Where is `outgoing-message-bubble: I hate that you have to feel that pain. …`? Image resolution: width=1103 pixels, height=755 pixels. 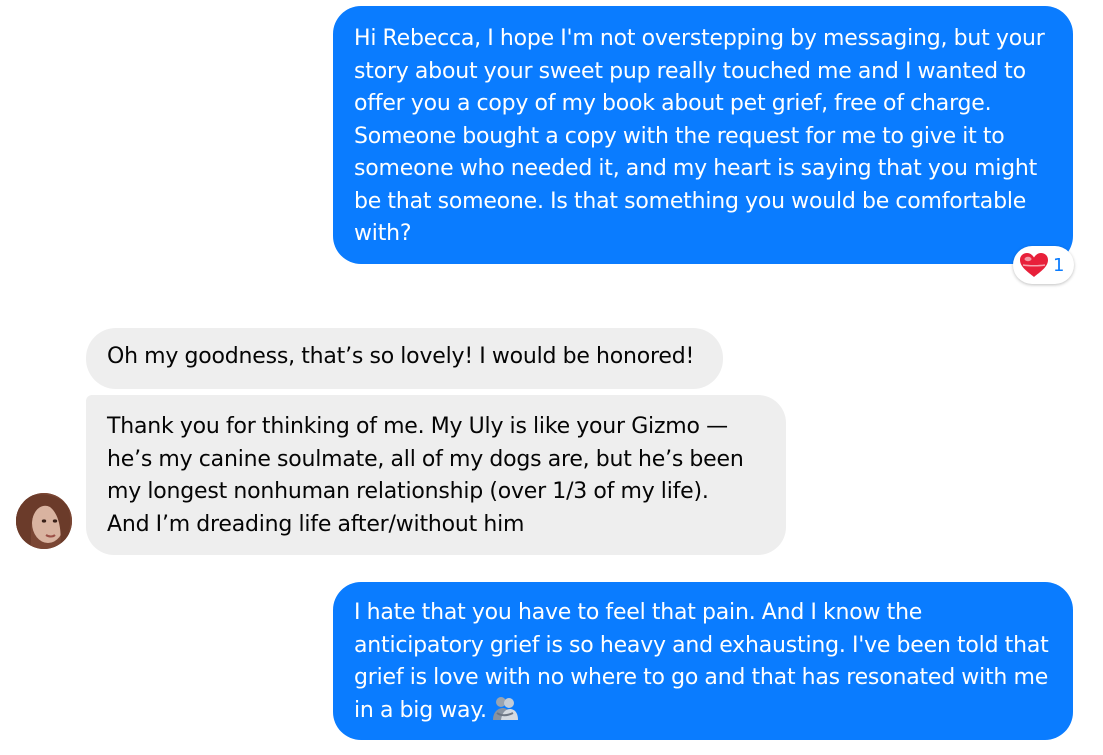
outgoing-message-bubble: I hate that you have to feel that pain. … is located at coordinates (703, 661).